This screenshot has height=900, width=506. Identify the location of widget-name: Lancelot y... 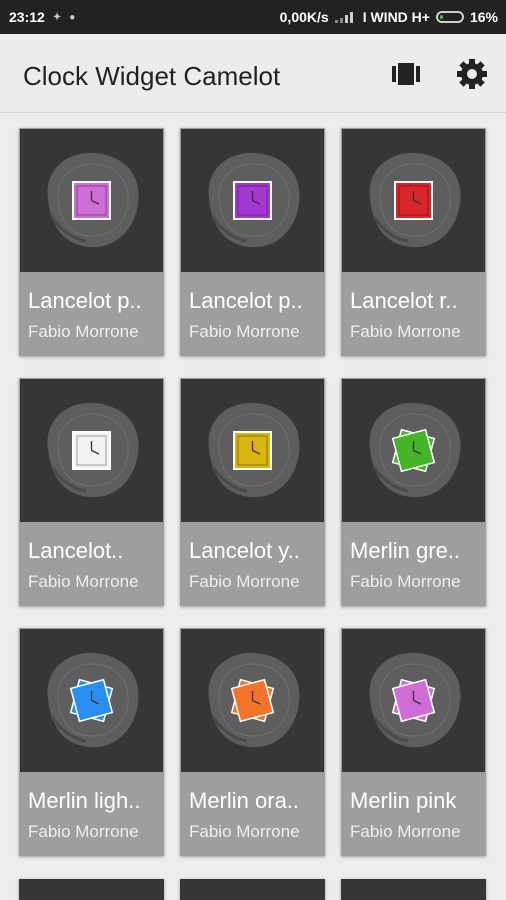
(244, 550).